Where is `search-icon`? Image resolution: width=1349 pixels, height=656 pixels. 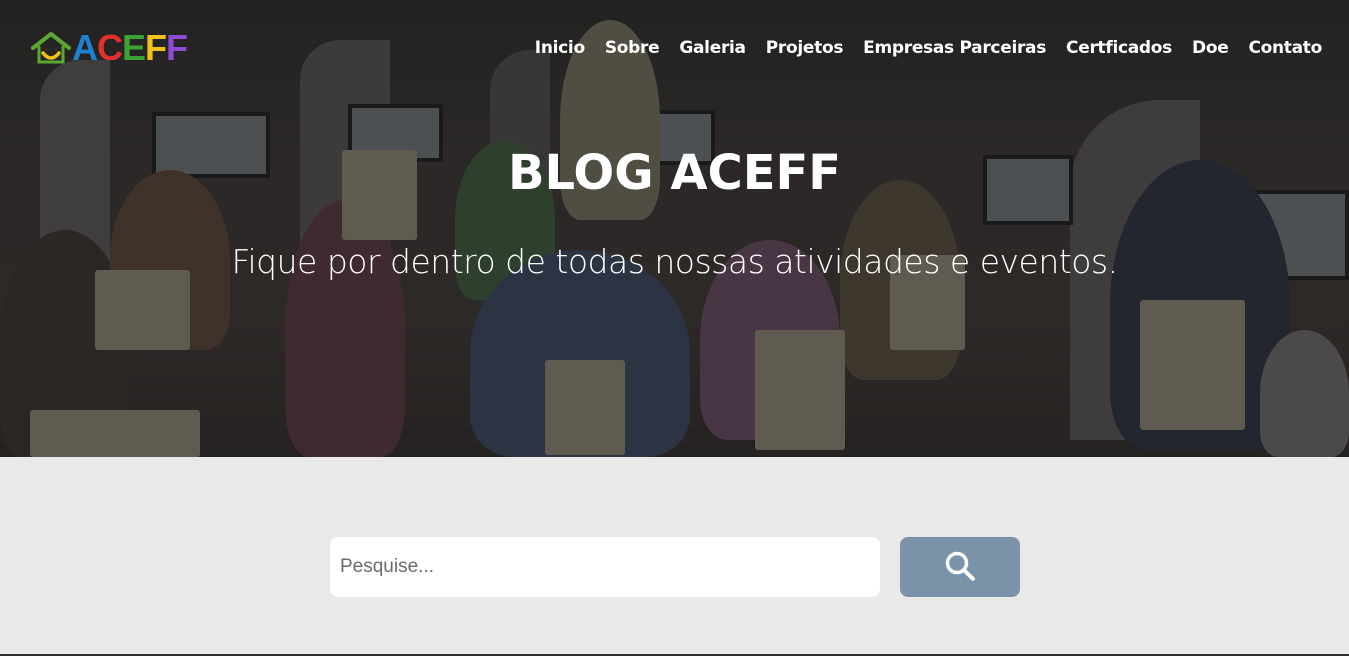 search-icon is located at coordinates (960, 567).